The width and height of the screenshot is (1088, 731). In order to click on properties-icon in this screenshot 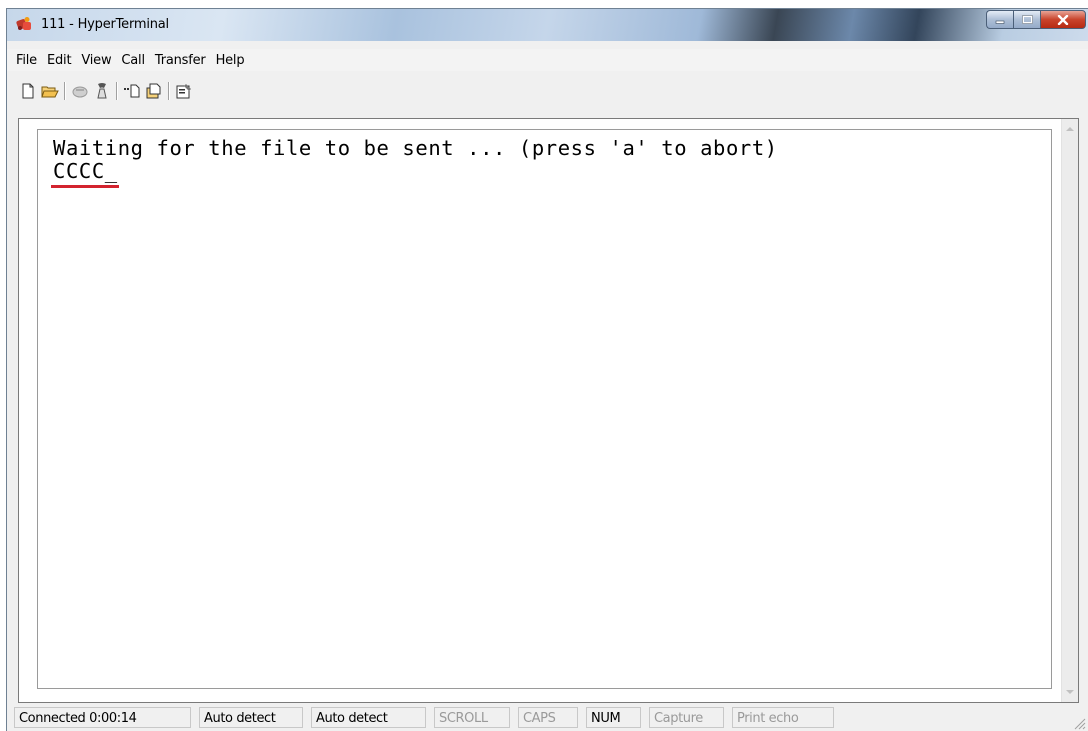, I will do `click(183, 91)`.